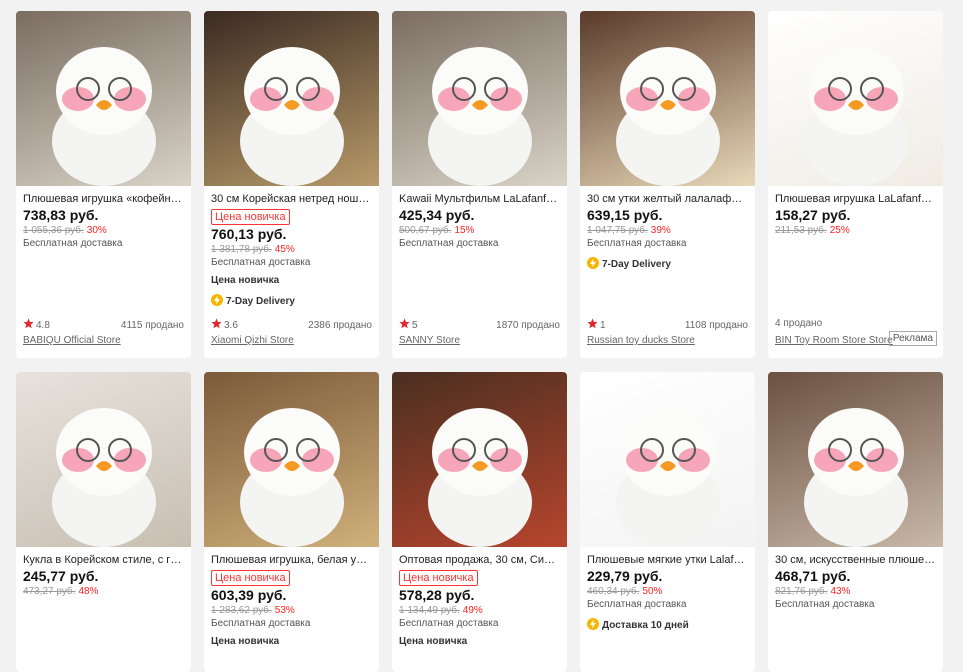 This screenshot has height=672, width=963. Describe the element at coordinates (472, 610) in the screenshot. I see `discount-percent: 49%` at that location.